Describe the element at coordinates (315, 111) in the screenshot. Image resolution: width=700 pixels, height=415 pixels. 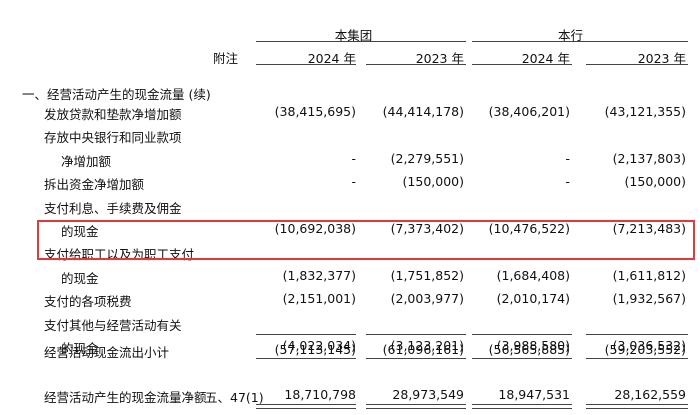
I see `row-value: (38,415,695)` at that location.